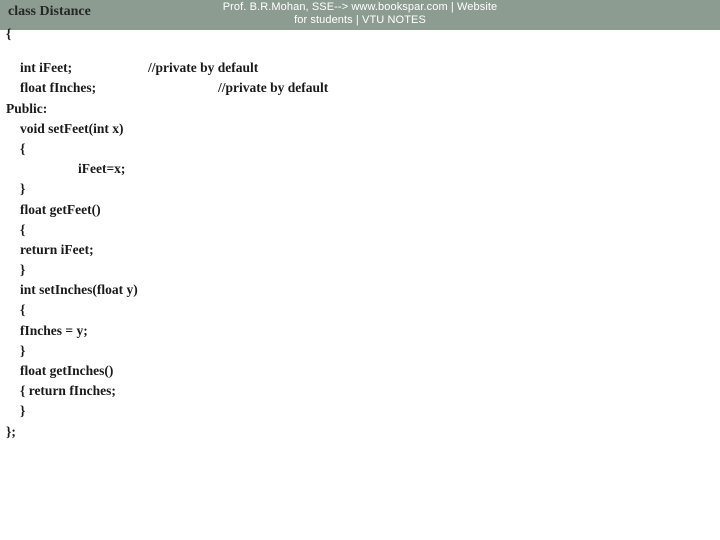 The height and width of the screenshot is (540, 720). I want to click on code-line: };, so click(360, 432).